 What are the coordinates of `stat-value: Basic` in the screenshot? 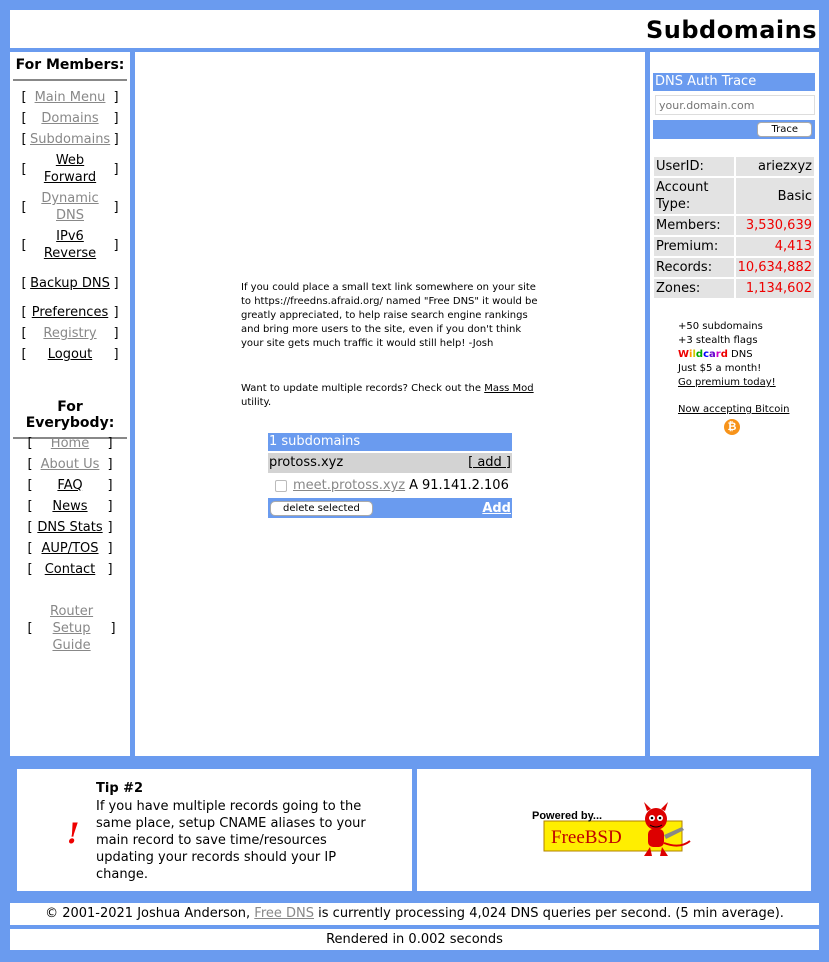 It's located at (774, 196).